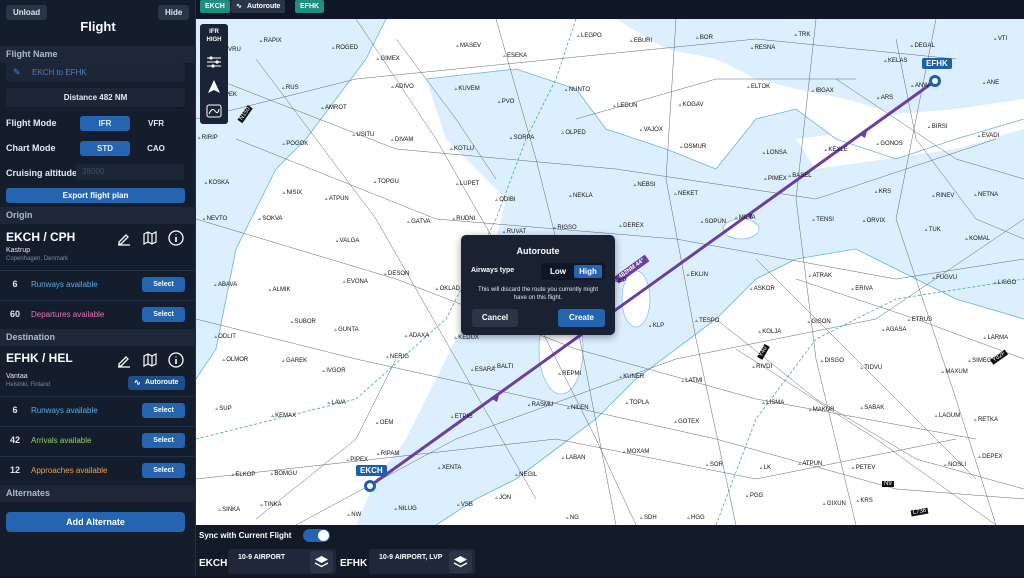  What do you see at coordinates (105, 123) in the screenshot?
I see `flight-mode-ifr: IFR` at bounding box center [105, 123].